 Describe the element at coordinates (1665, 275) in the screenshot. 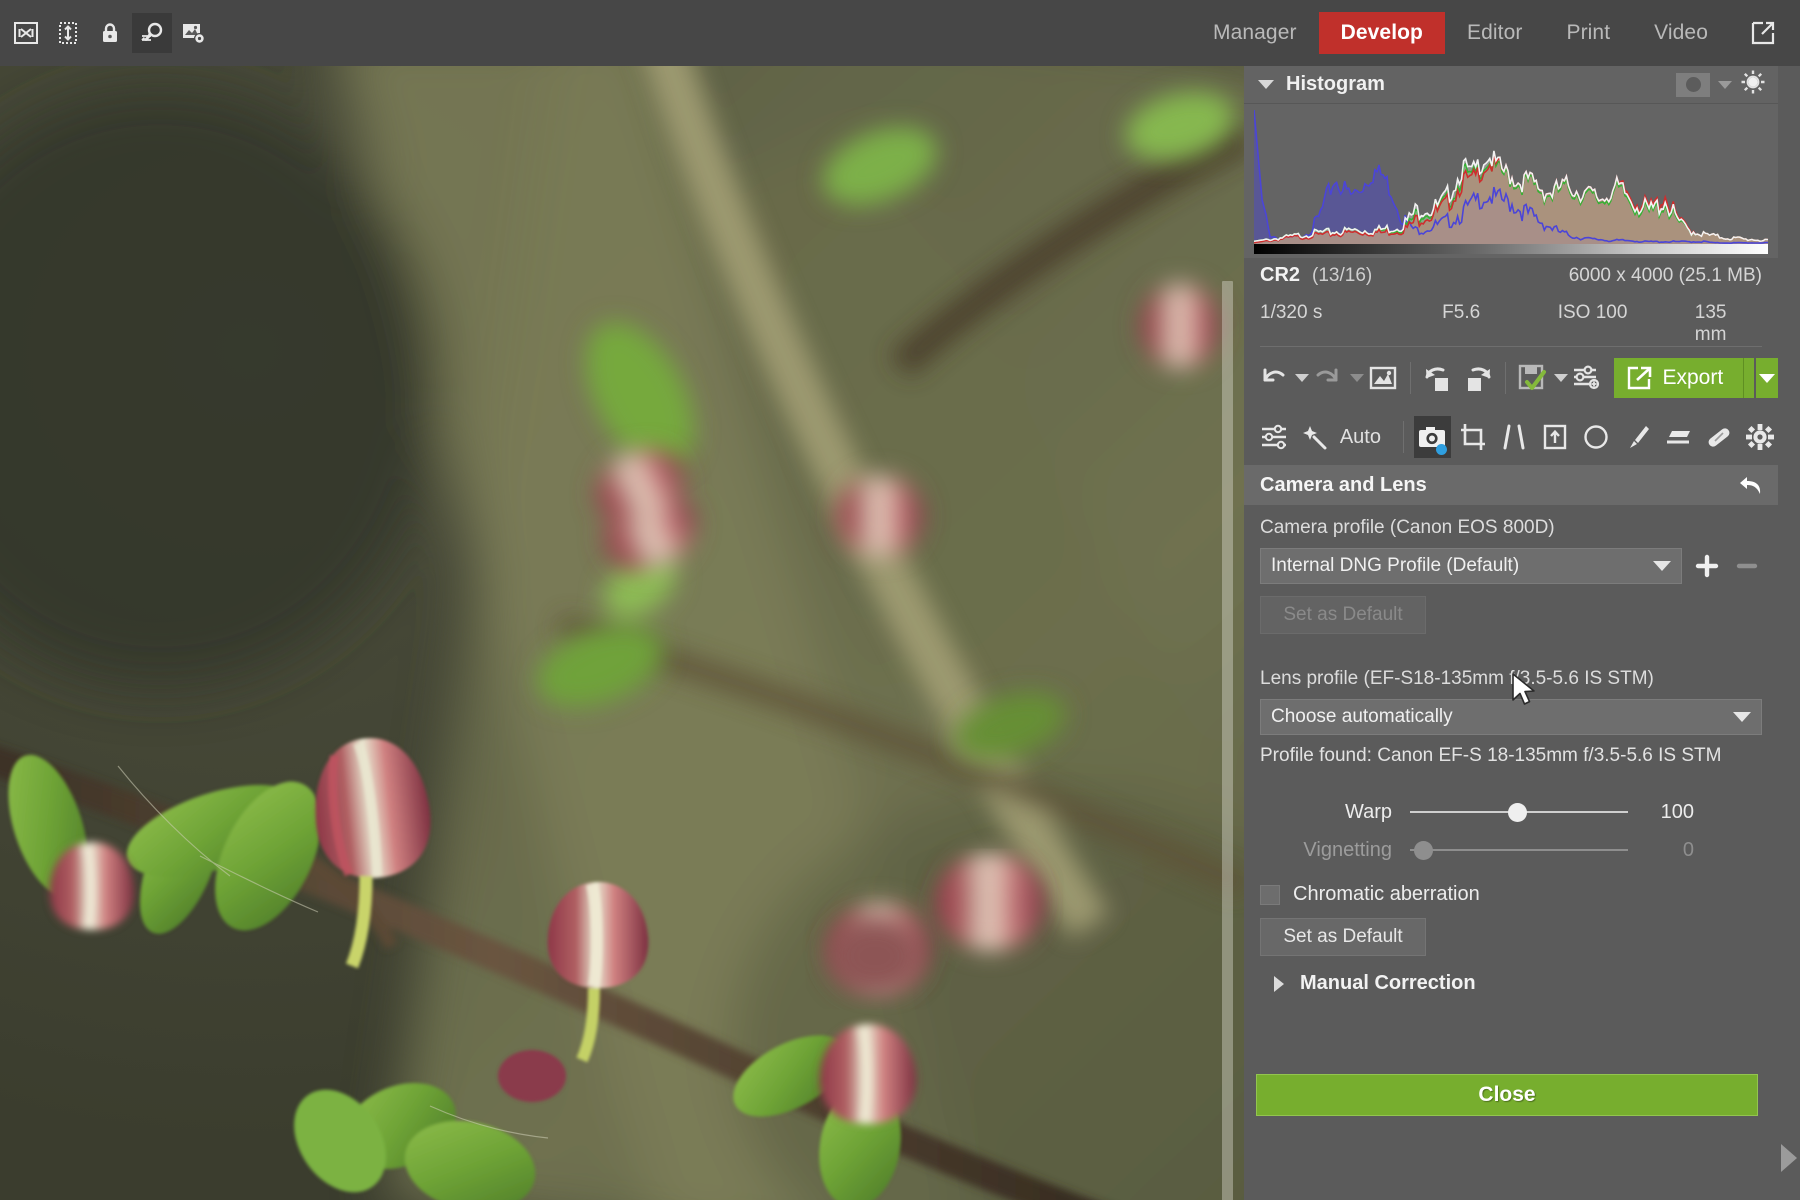

I see `image-dimensions: 6000 x 4000 (25.1 MB)` at that location.